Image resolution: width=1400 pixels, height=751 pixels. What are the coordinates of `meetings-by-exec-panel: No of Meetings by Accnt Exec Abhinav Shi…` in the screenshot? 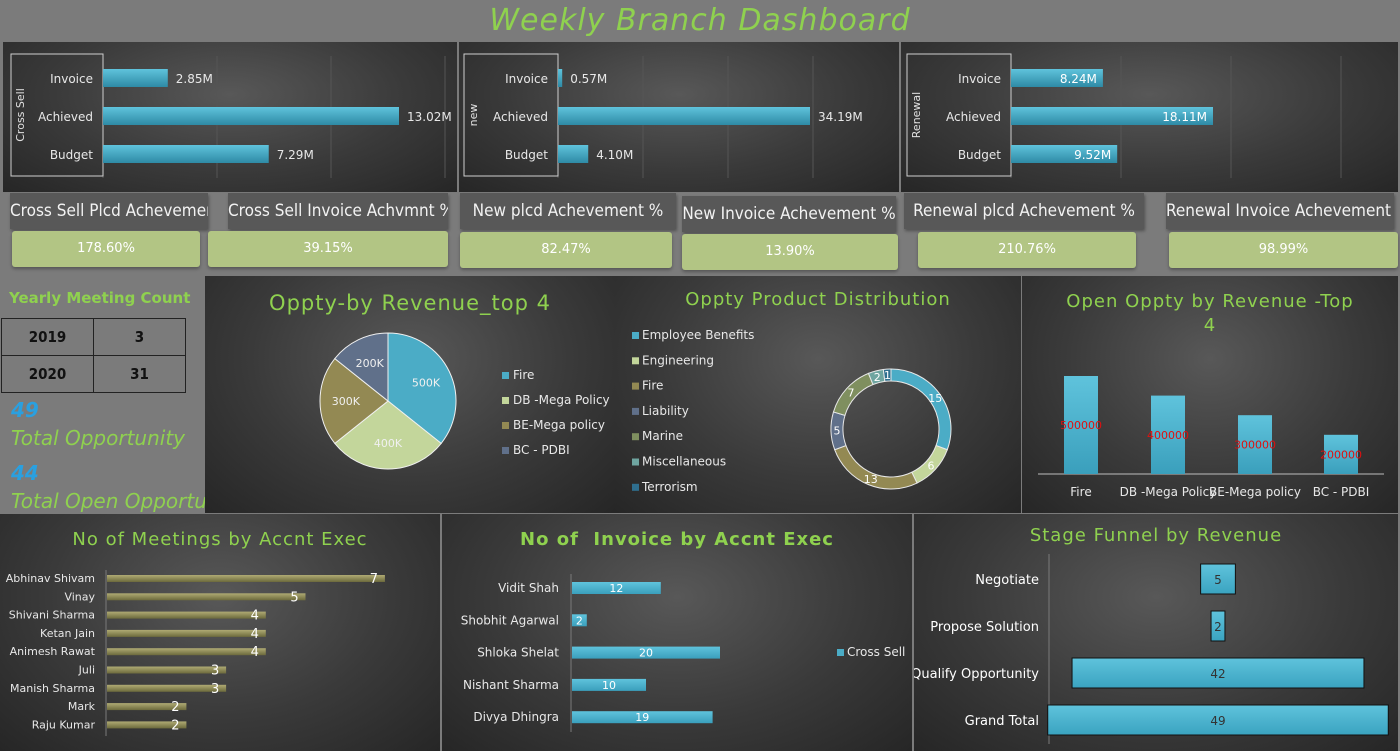 It's located at (220, 632).